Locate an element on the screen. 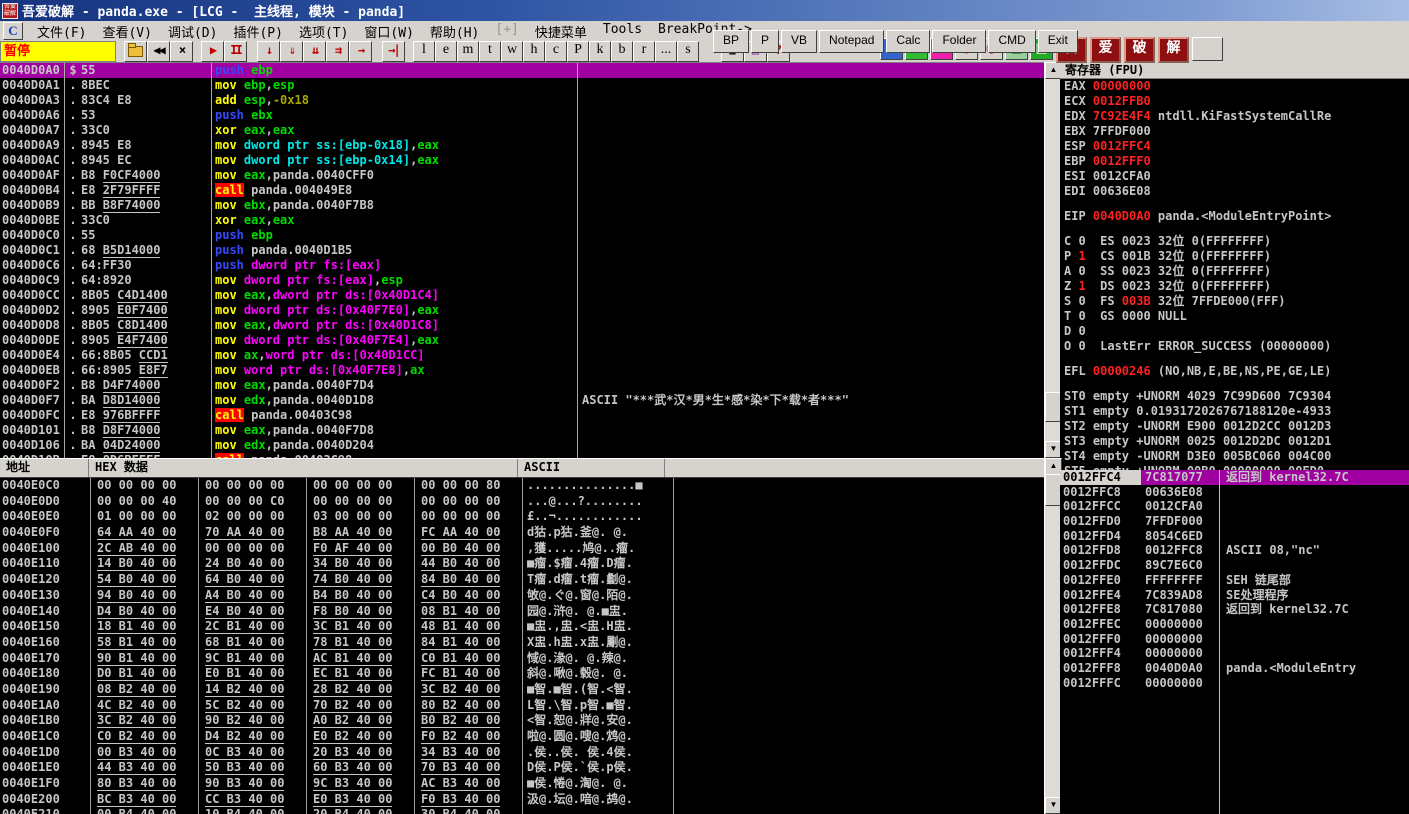 This screenshot has height=814, width=1409. register-row: T 0 GS 0000 NULL is located at coordinates (1234, 316).